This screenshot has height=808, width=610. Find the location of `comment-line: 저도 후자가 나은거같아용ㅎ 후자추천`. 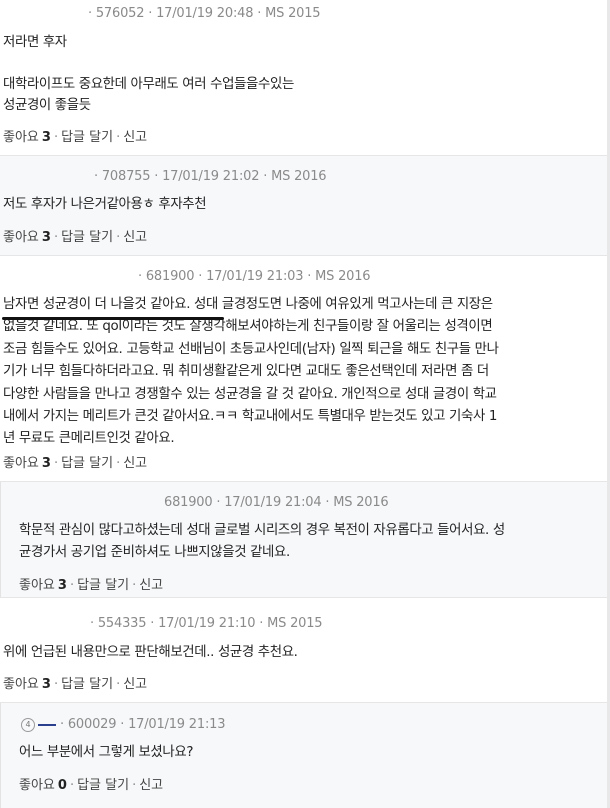

comment-line: 저도 후자가 나은거같아용ㅎ 후자추천 is located at coordinates (105, 204).